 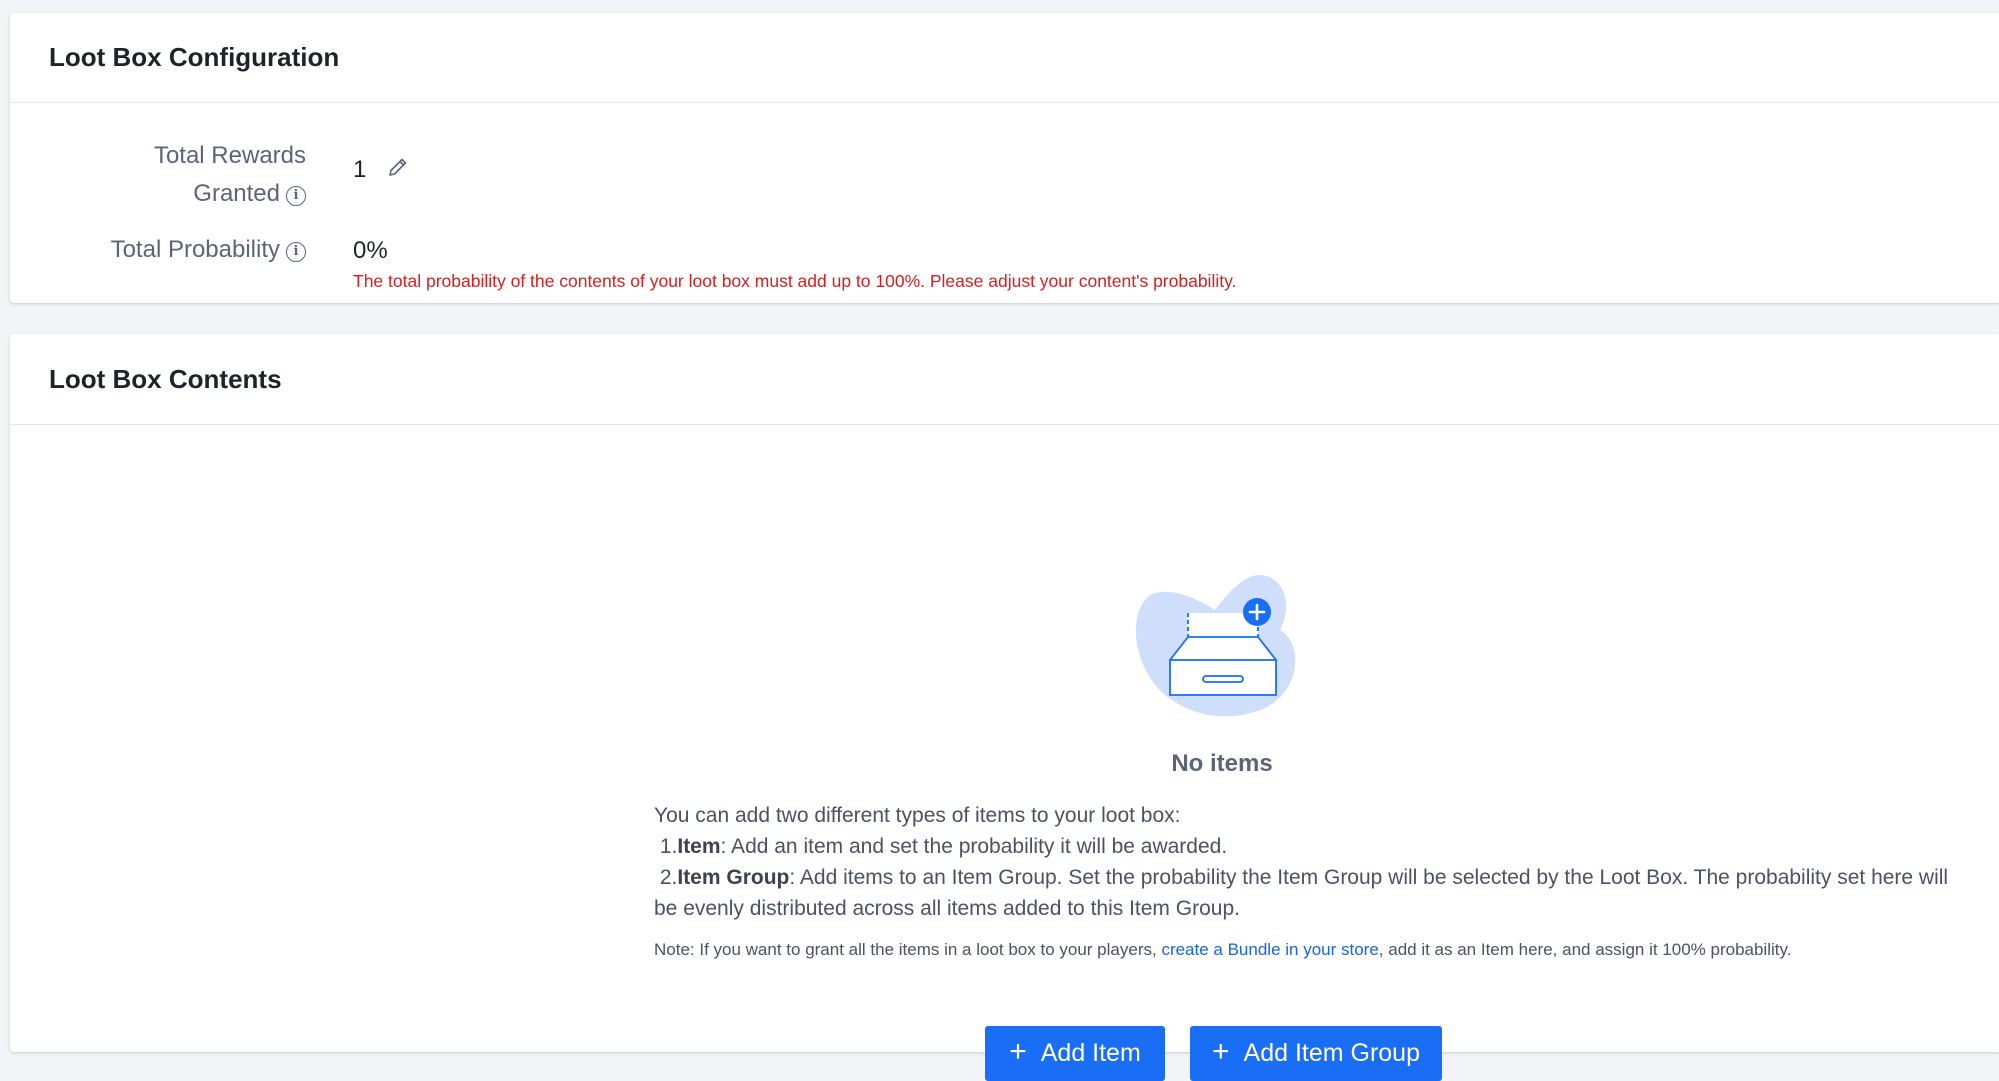 What do you see at coordinates (370, 250) in the screenshot?
I see `total-probability-value: 0%` at bounding box center [370, 250].